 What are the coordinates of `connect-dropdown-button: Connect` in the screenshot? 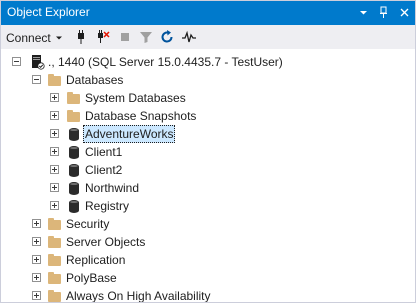 It's located at (34, 37).